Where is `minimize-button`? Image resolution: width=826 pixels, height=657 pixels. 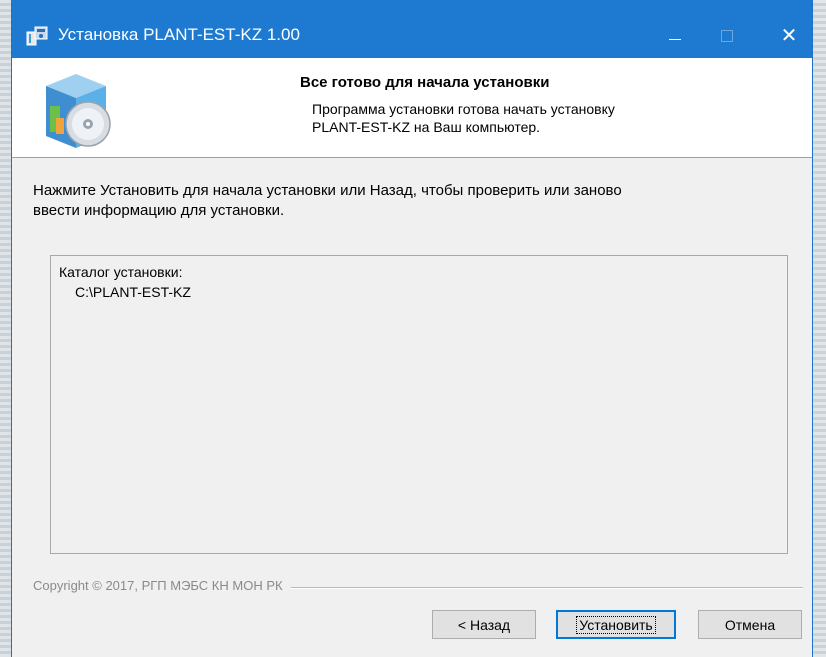
minimize-button is located at coordinates (675, 36).